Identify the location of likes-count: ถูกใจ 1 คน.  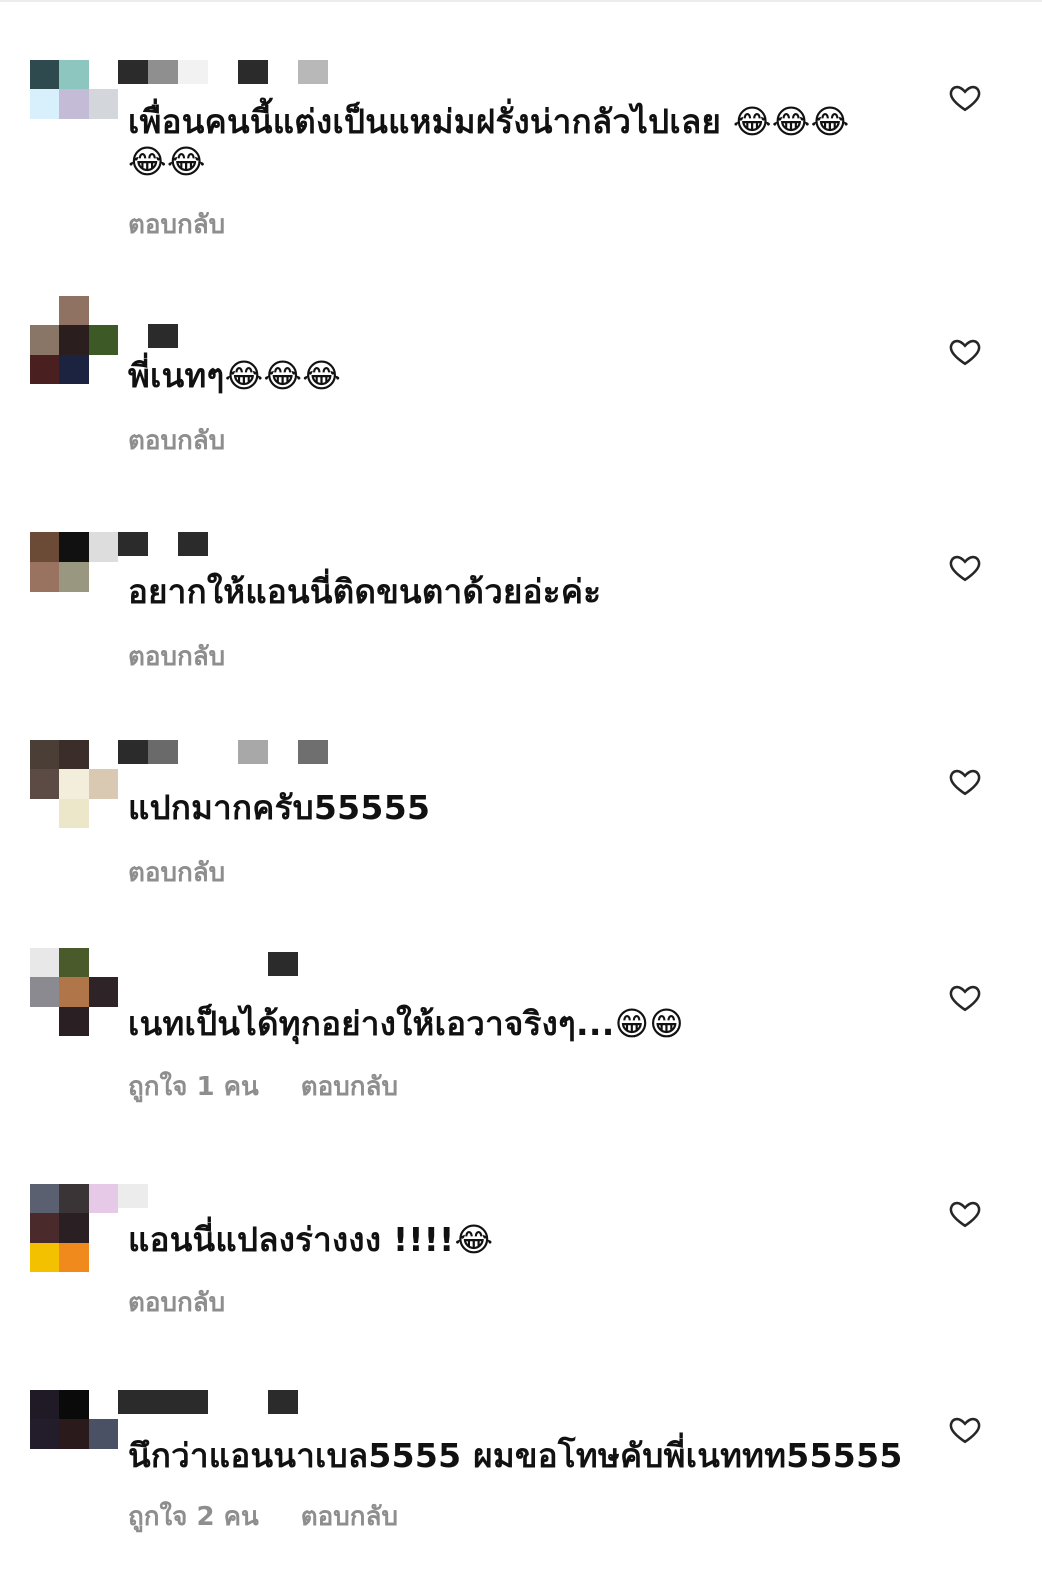
(193, 1086).